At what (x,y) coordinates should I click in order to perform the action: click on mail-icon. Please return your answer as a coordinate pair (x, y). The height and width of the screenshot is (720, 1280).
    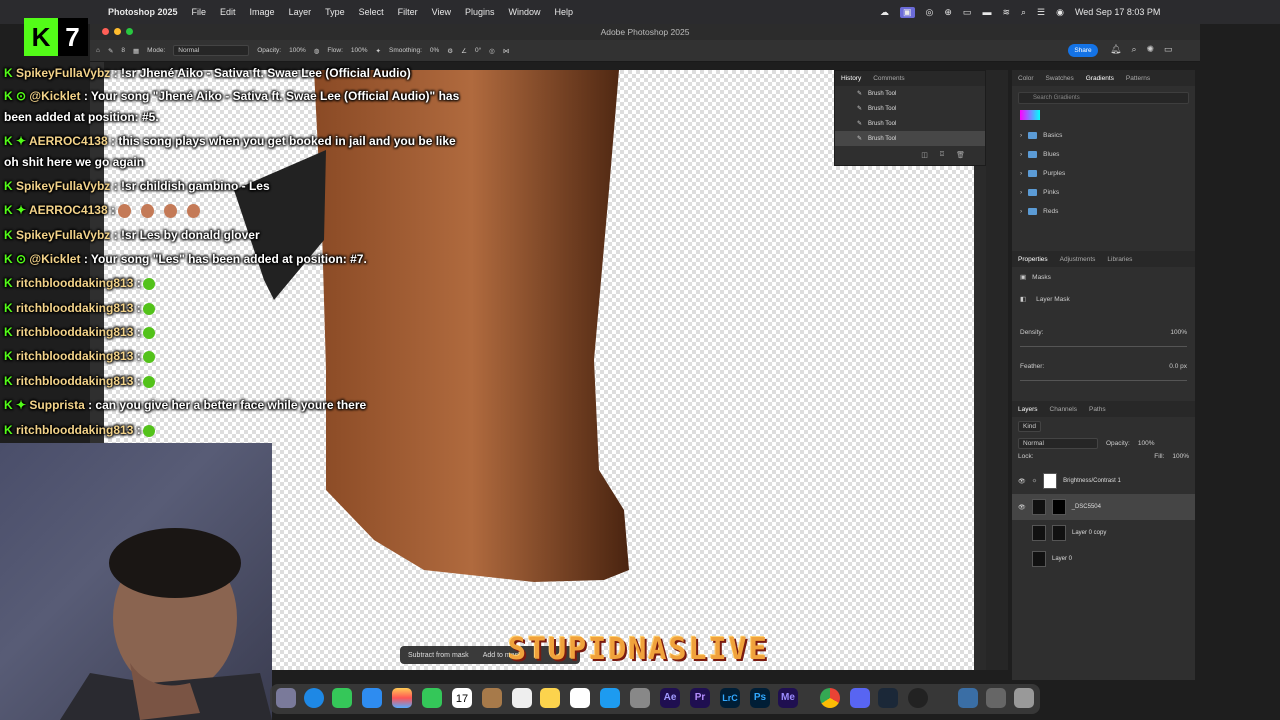
    Looking at the image, I should click on (372, 698).